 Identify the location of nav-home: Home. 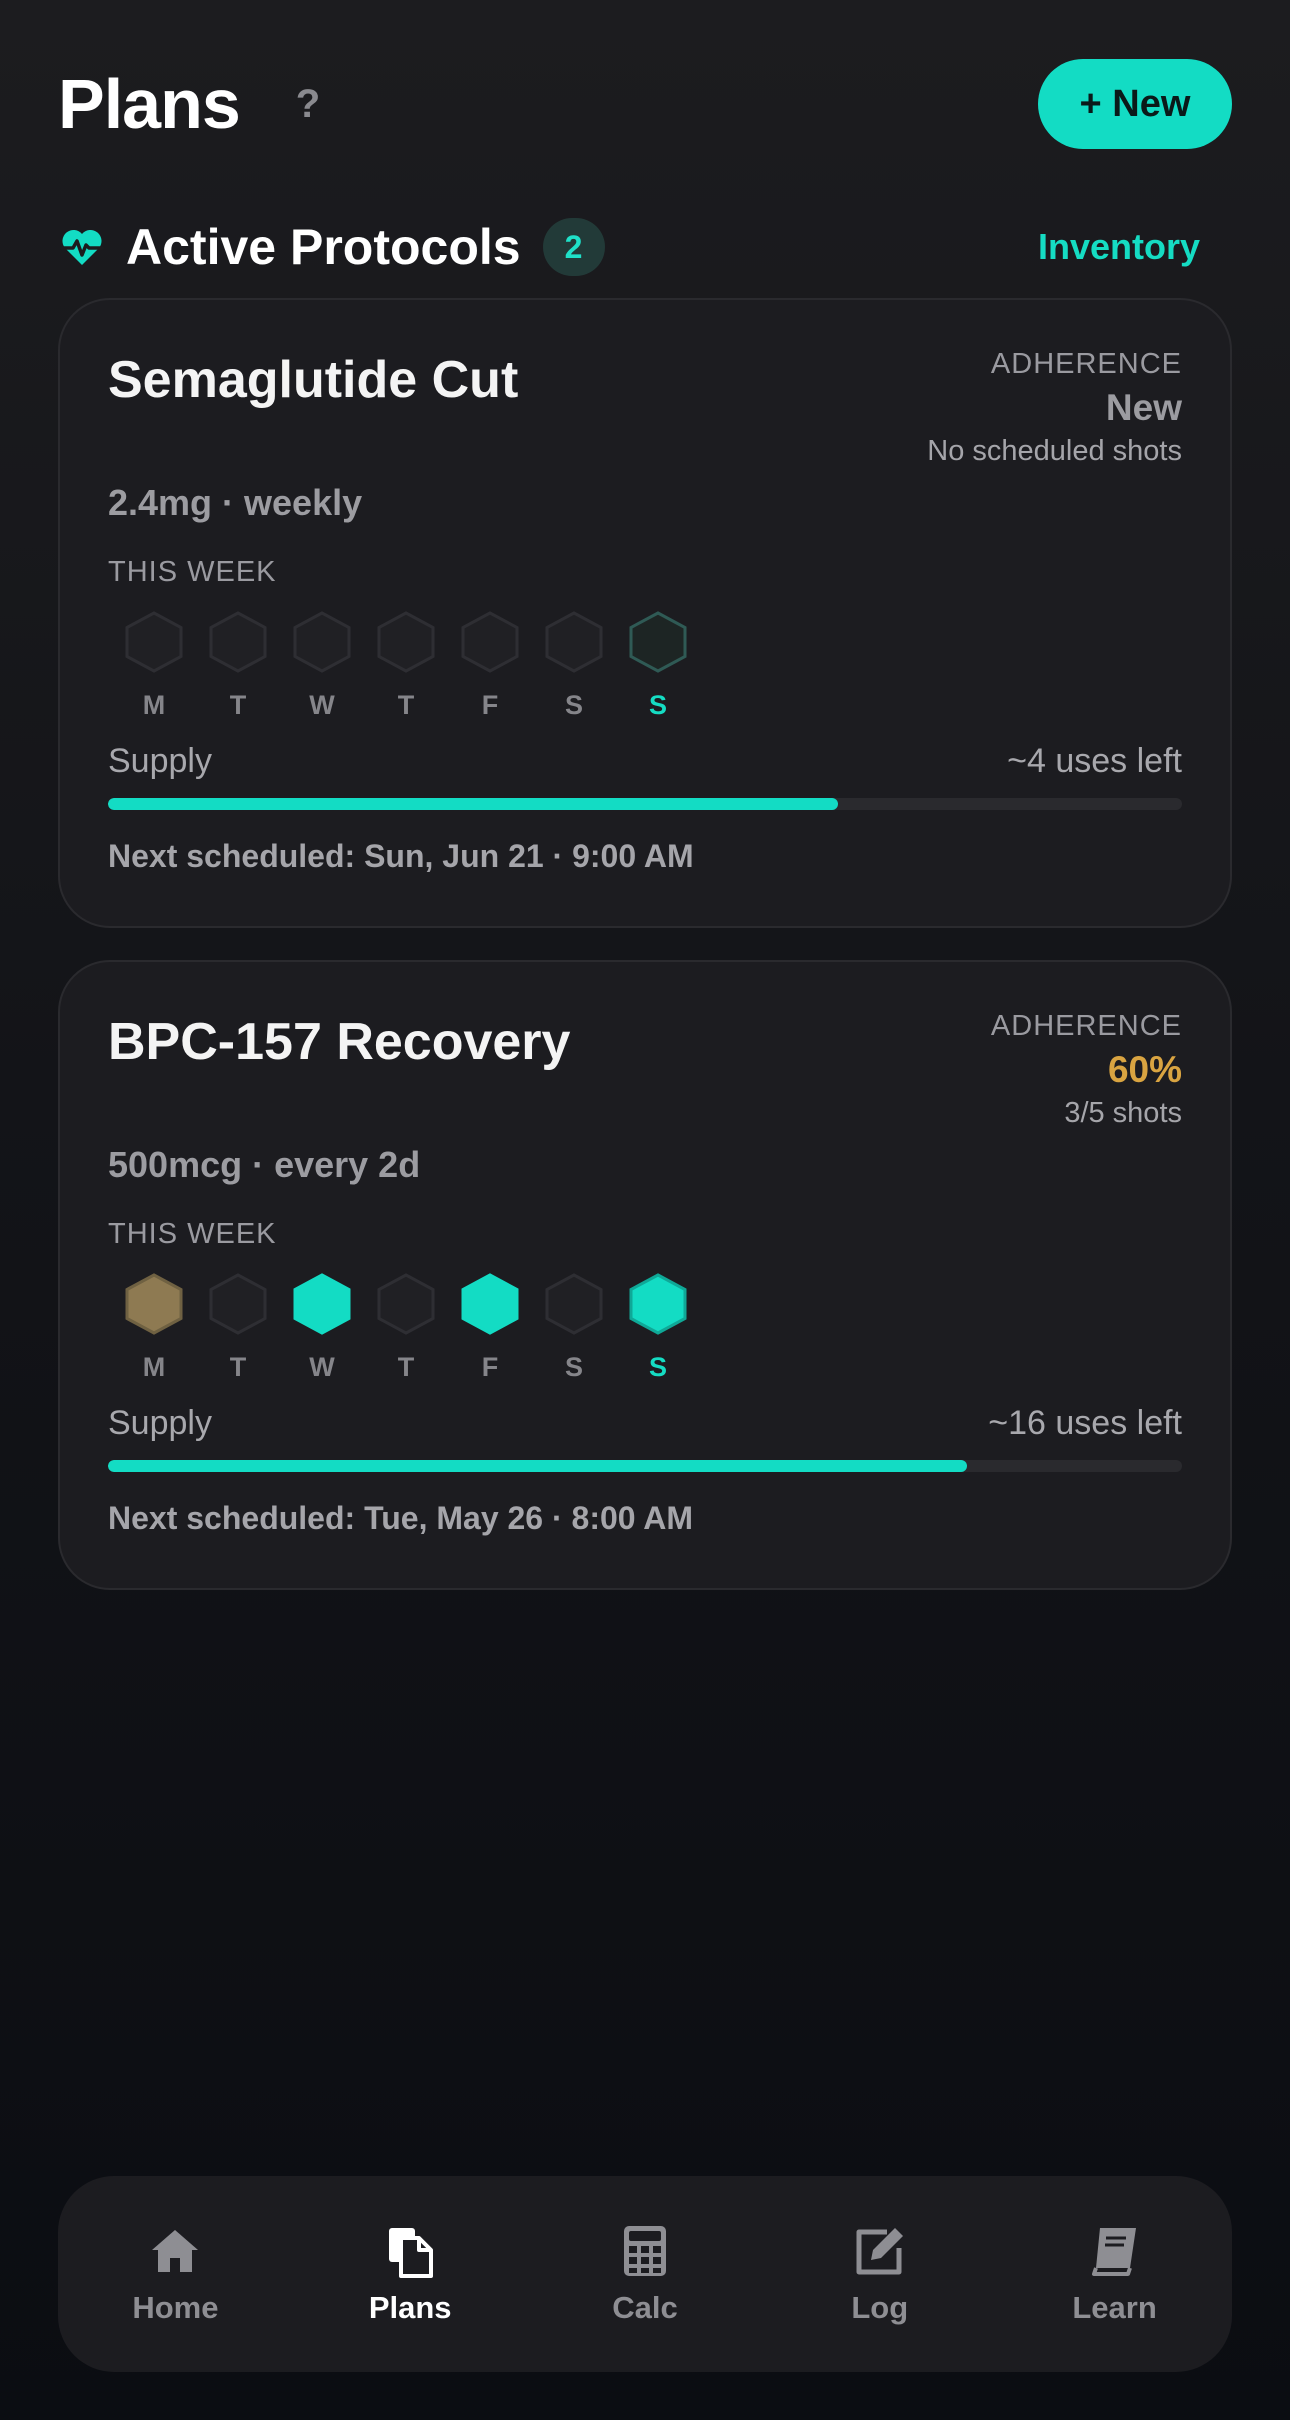
(175, 2274).